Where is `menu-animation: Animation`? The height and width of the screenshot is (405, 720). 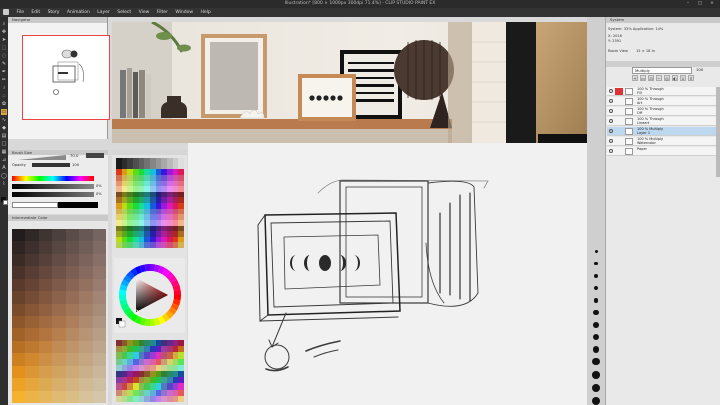
menu-animation: Animation is located at coordinates (78, 12).